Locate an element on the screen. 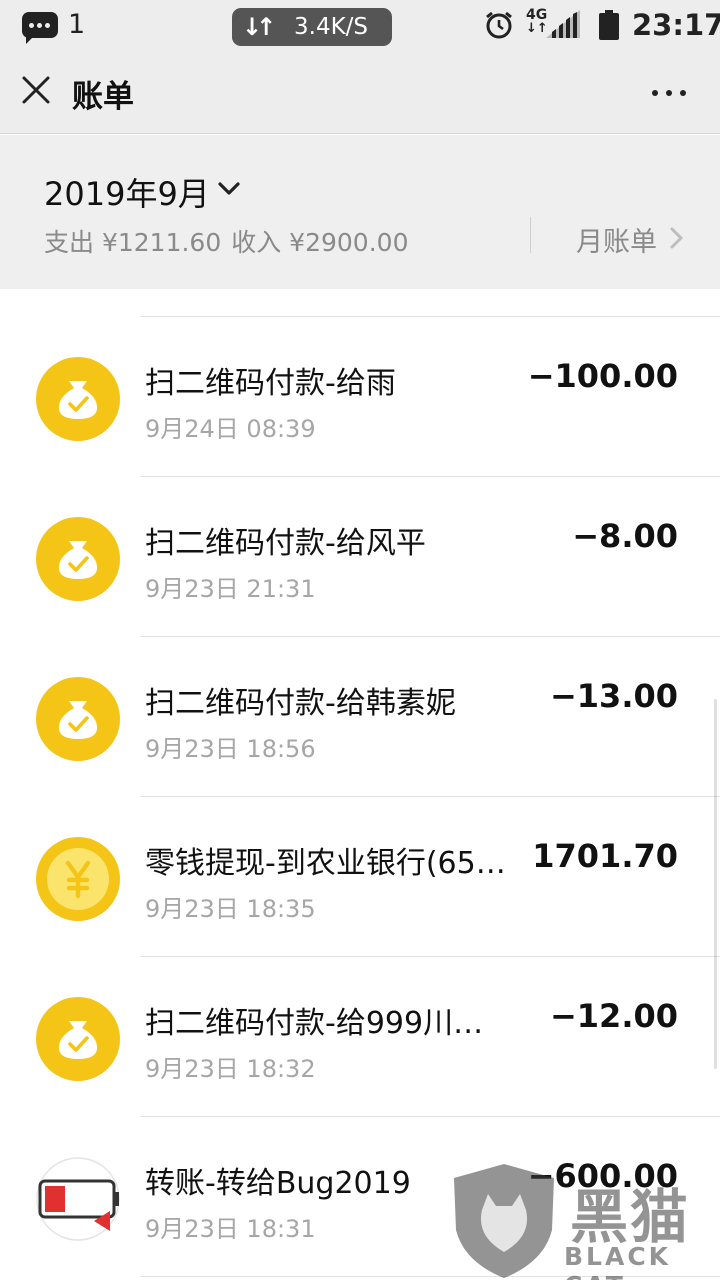  transaction-amount: −100.00 is located at coordinates (602, 376).